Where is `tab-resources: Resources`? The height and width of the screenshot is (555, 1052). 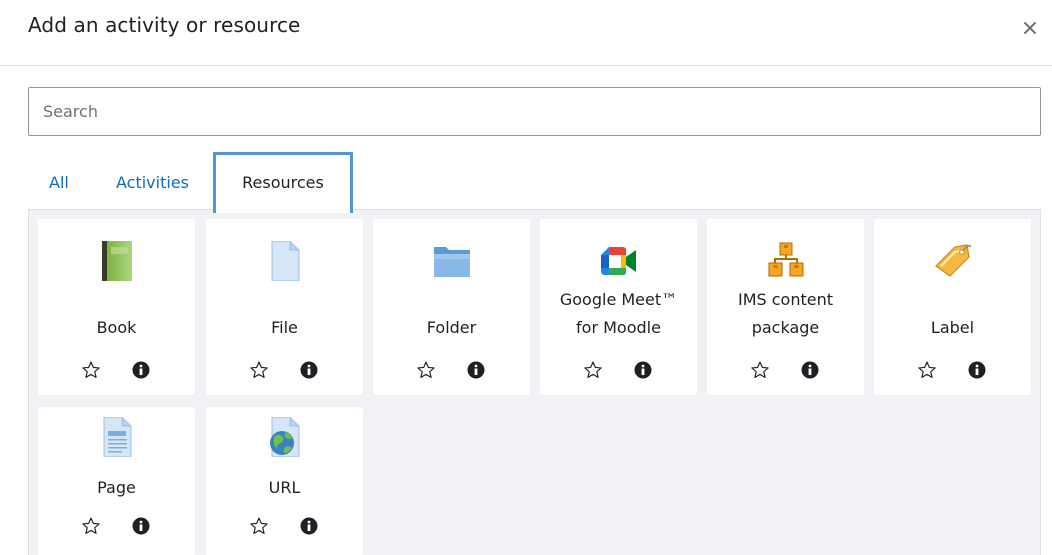
tab-resources: Resources is located at coordinates (283, 182).